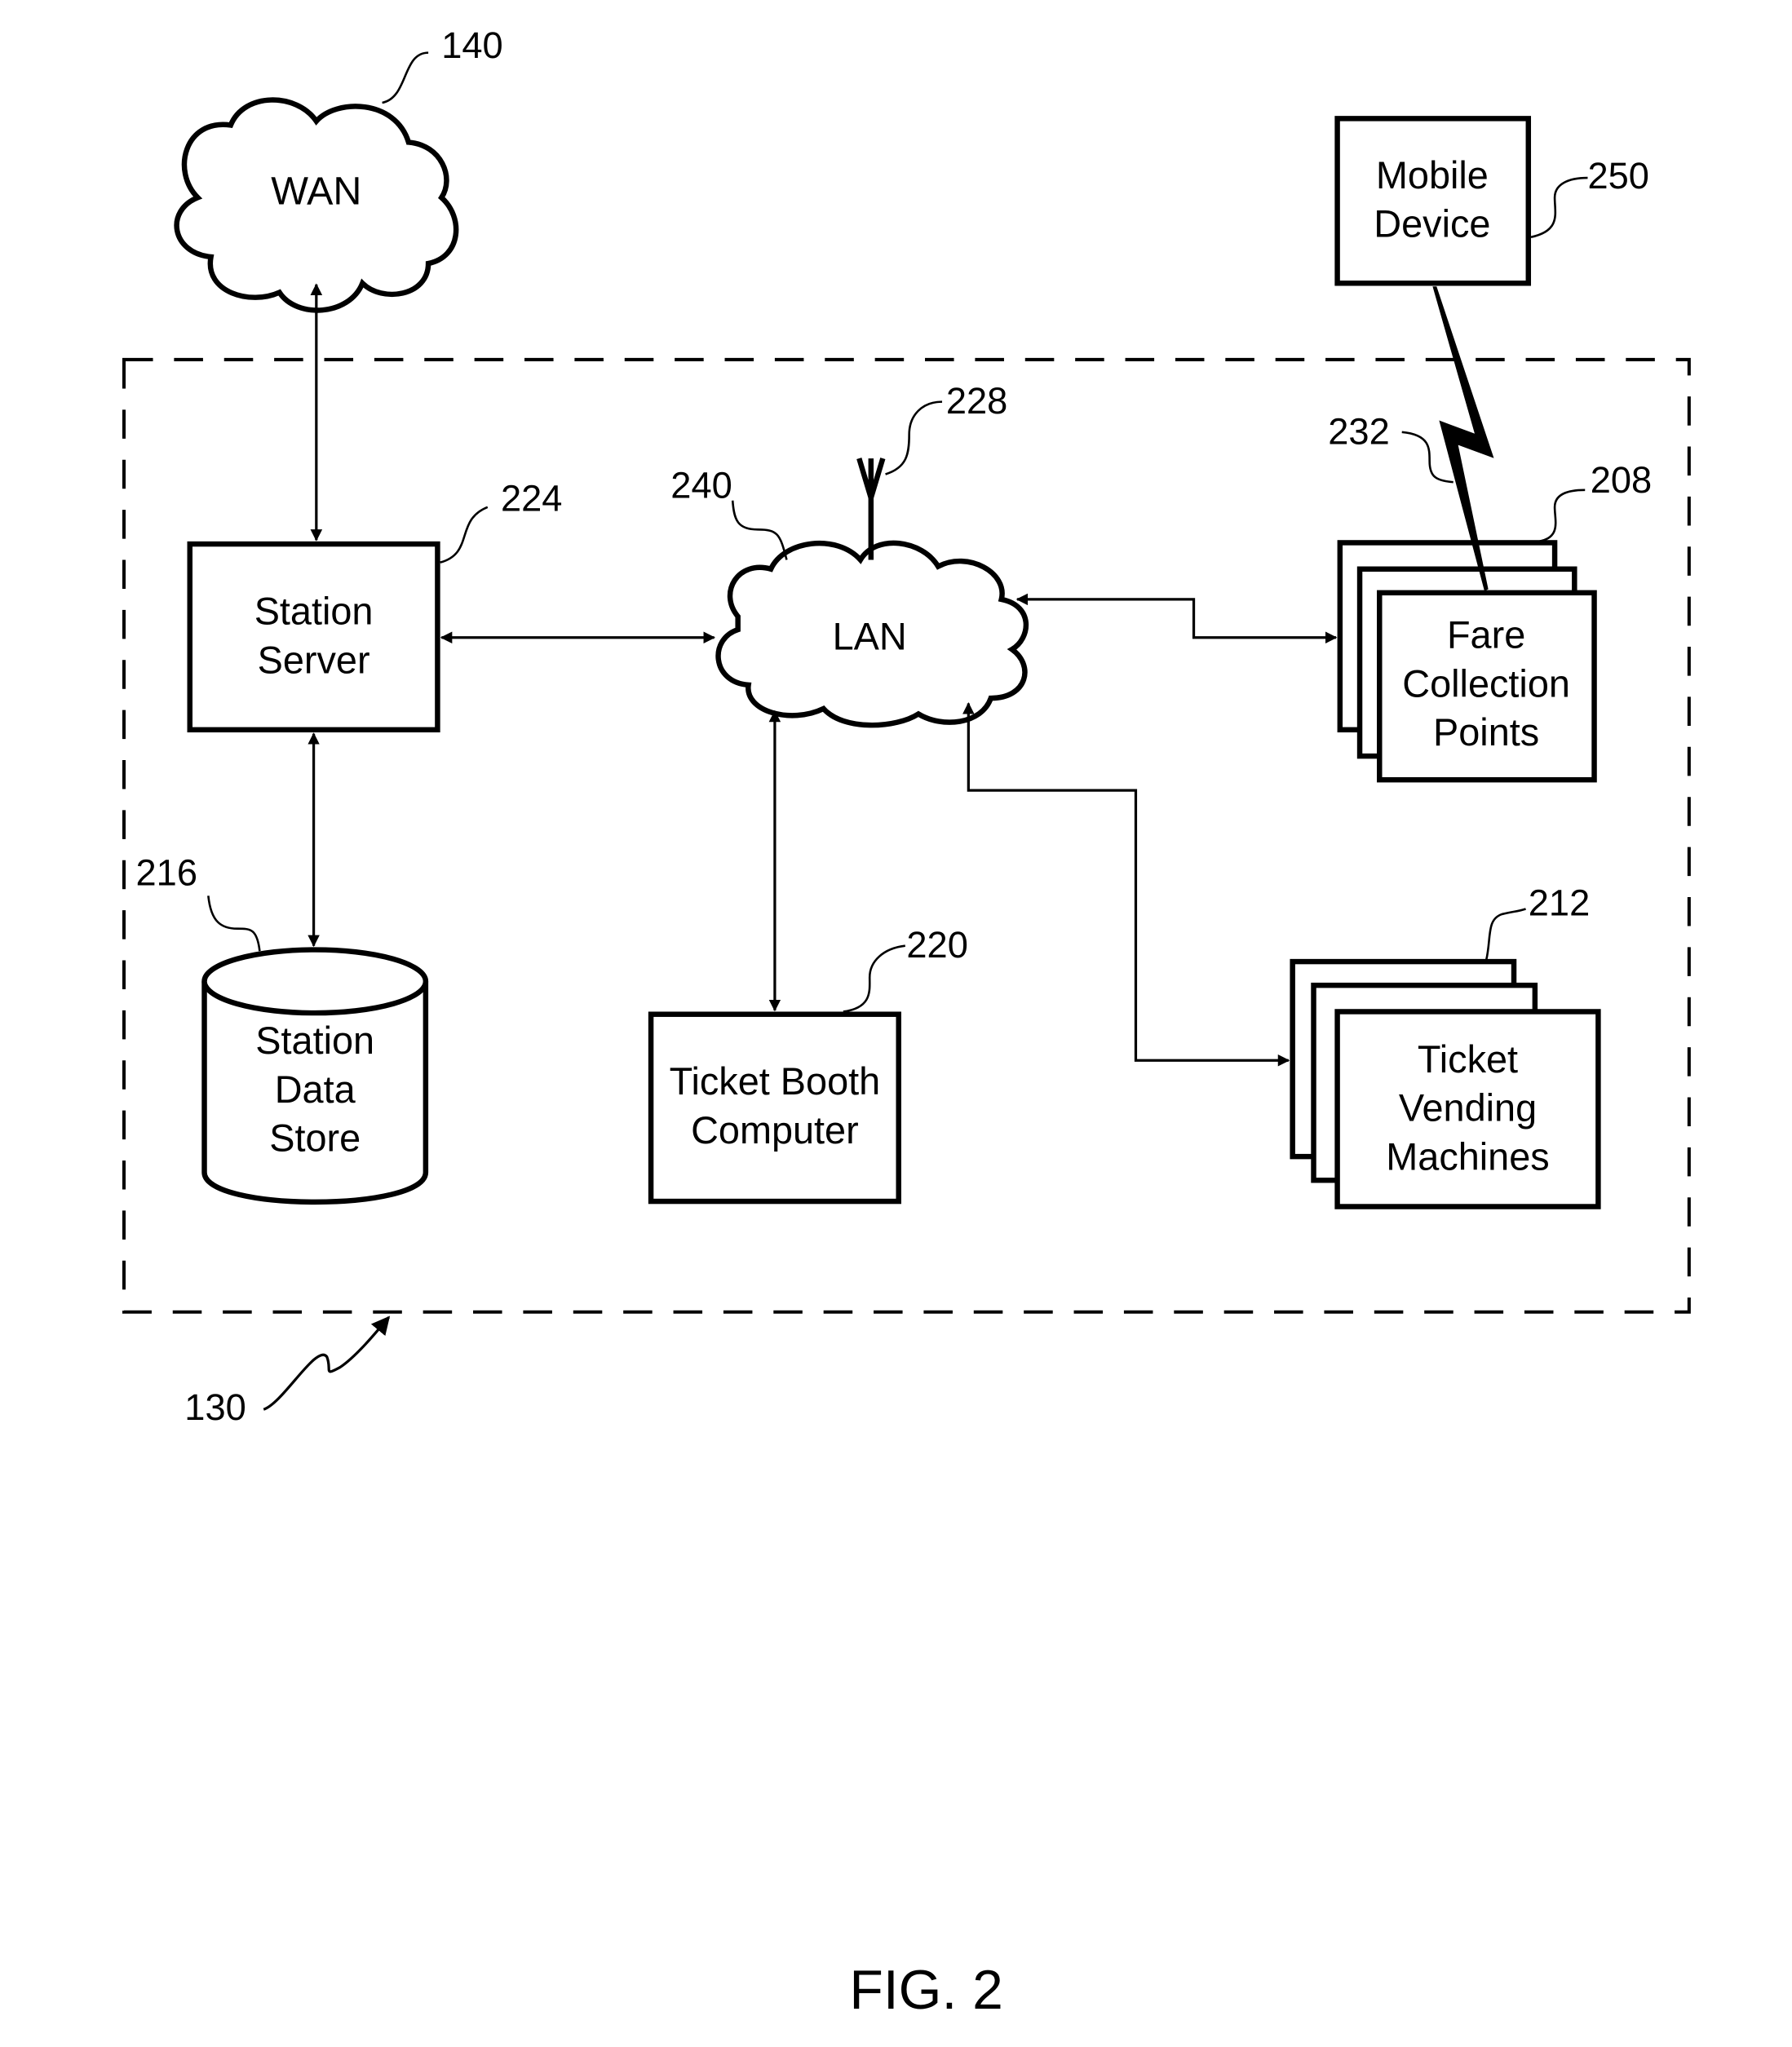  I want to click on ticket-vending-stack: Ticket Vending Machines, so click(1445, 1083).